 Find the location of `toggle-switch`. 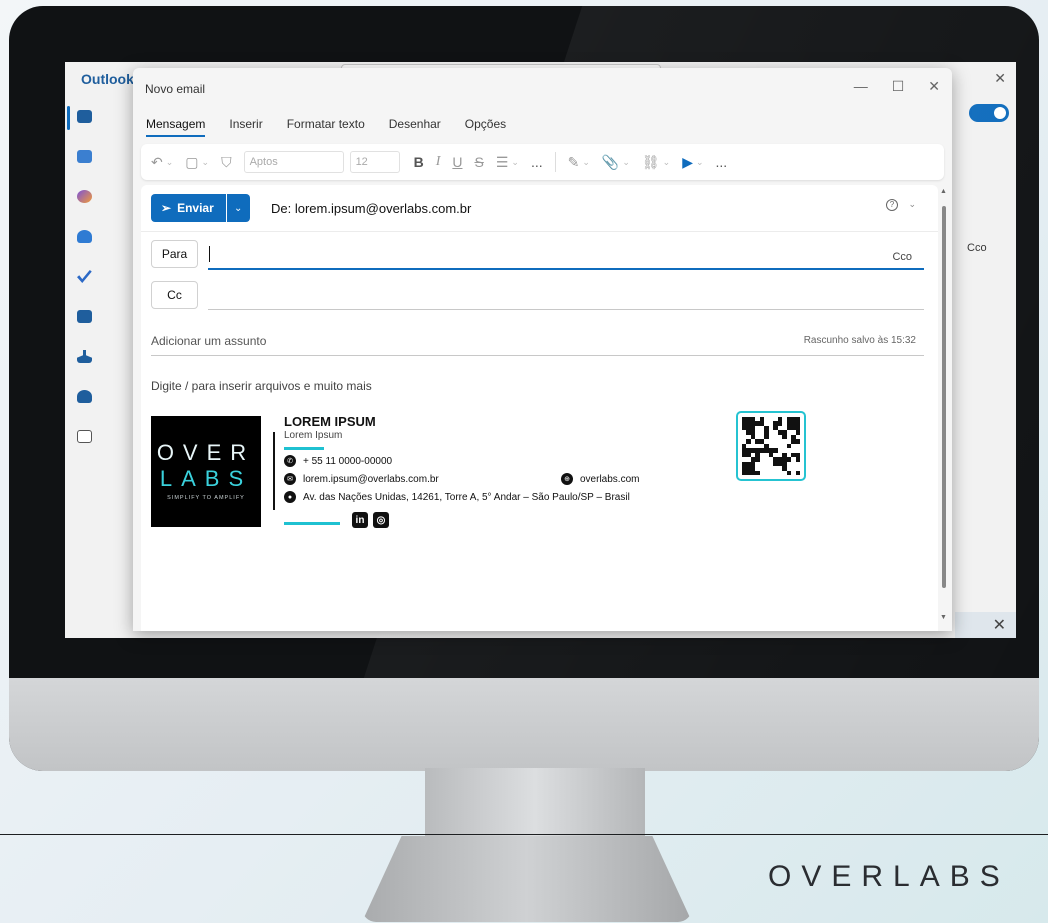

toggle-switch is located at coordinates (989, 113).